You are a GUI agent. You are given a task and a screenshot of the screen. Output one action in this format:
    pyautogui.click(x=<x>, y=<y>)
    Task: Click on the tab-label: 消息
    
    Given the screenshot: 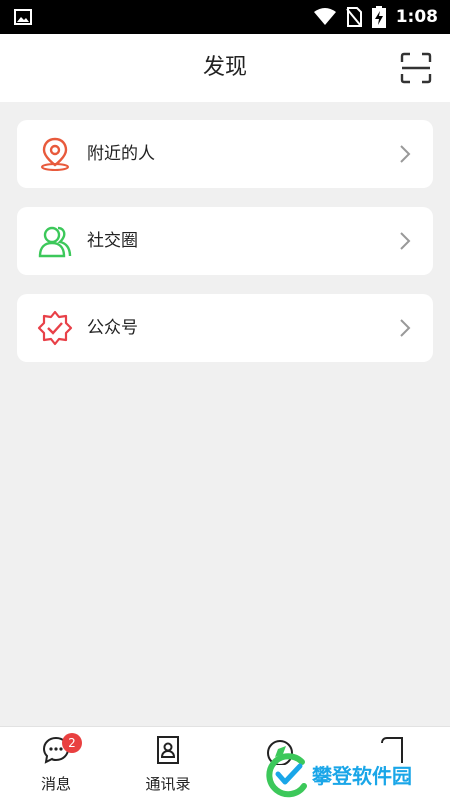 What is the action you would take?
    pyautogui.click(x=55, y=784)
    